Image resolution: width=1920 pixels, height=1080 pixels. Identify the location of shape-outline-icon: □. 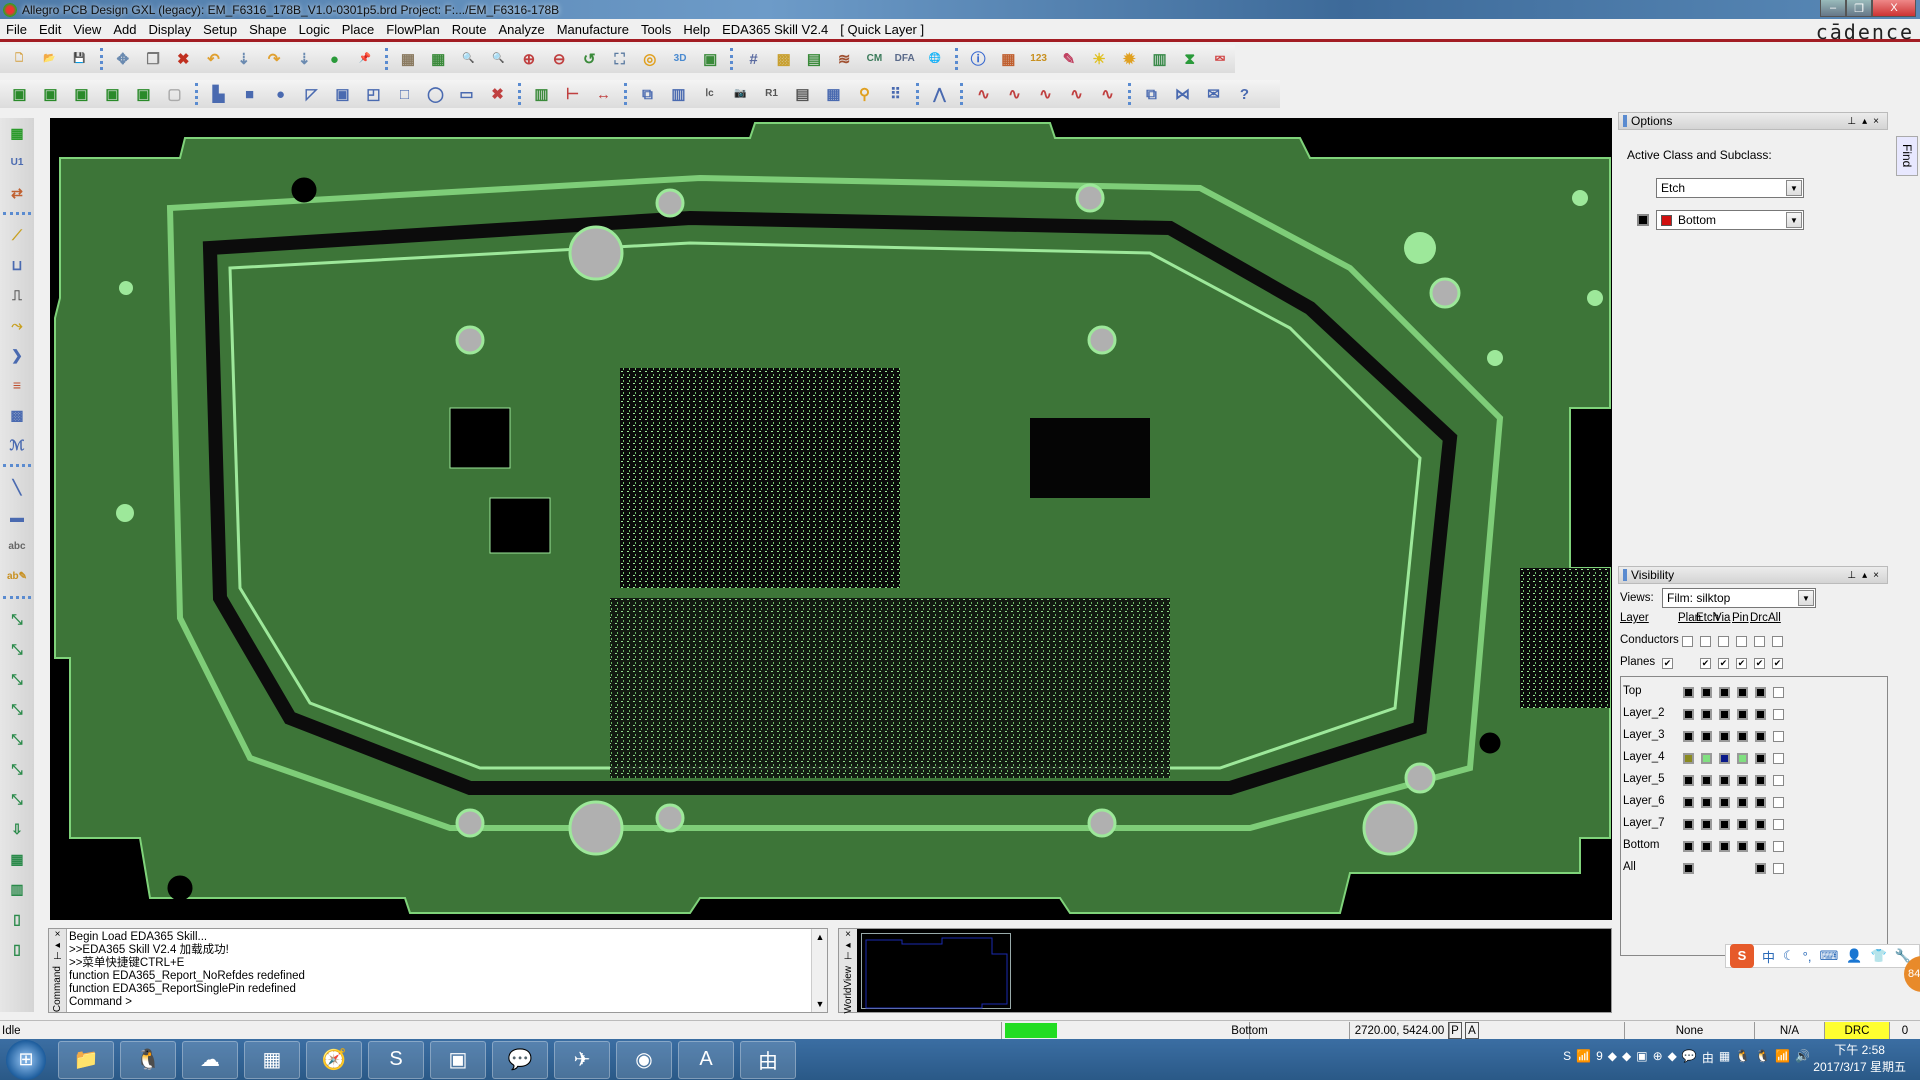
(405, 94).